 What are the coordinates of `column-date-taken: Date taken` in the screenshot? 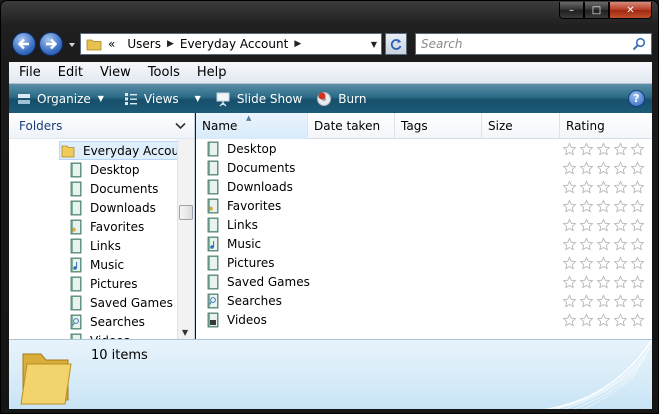 It's located at (351, 126).